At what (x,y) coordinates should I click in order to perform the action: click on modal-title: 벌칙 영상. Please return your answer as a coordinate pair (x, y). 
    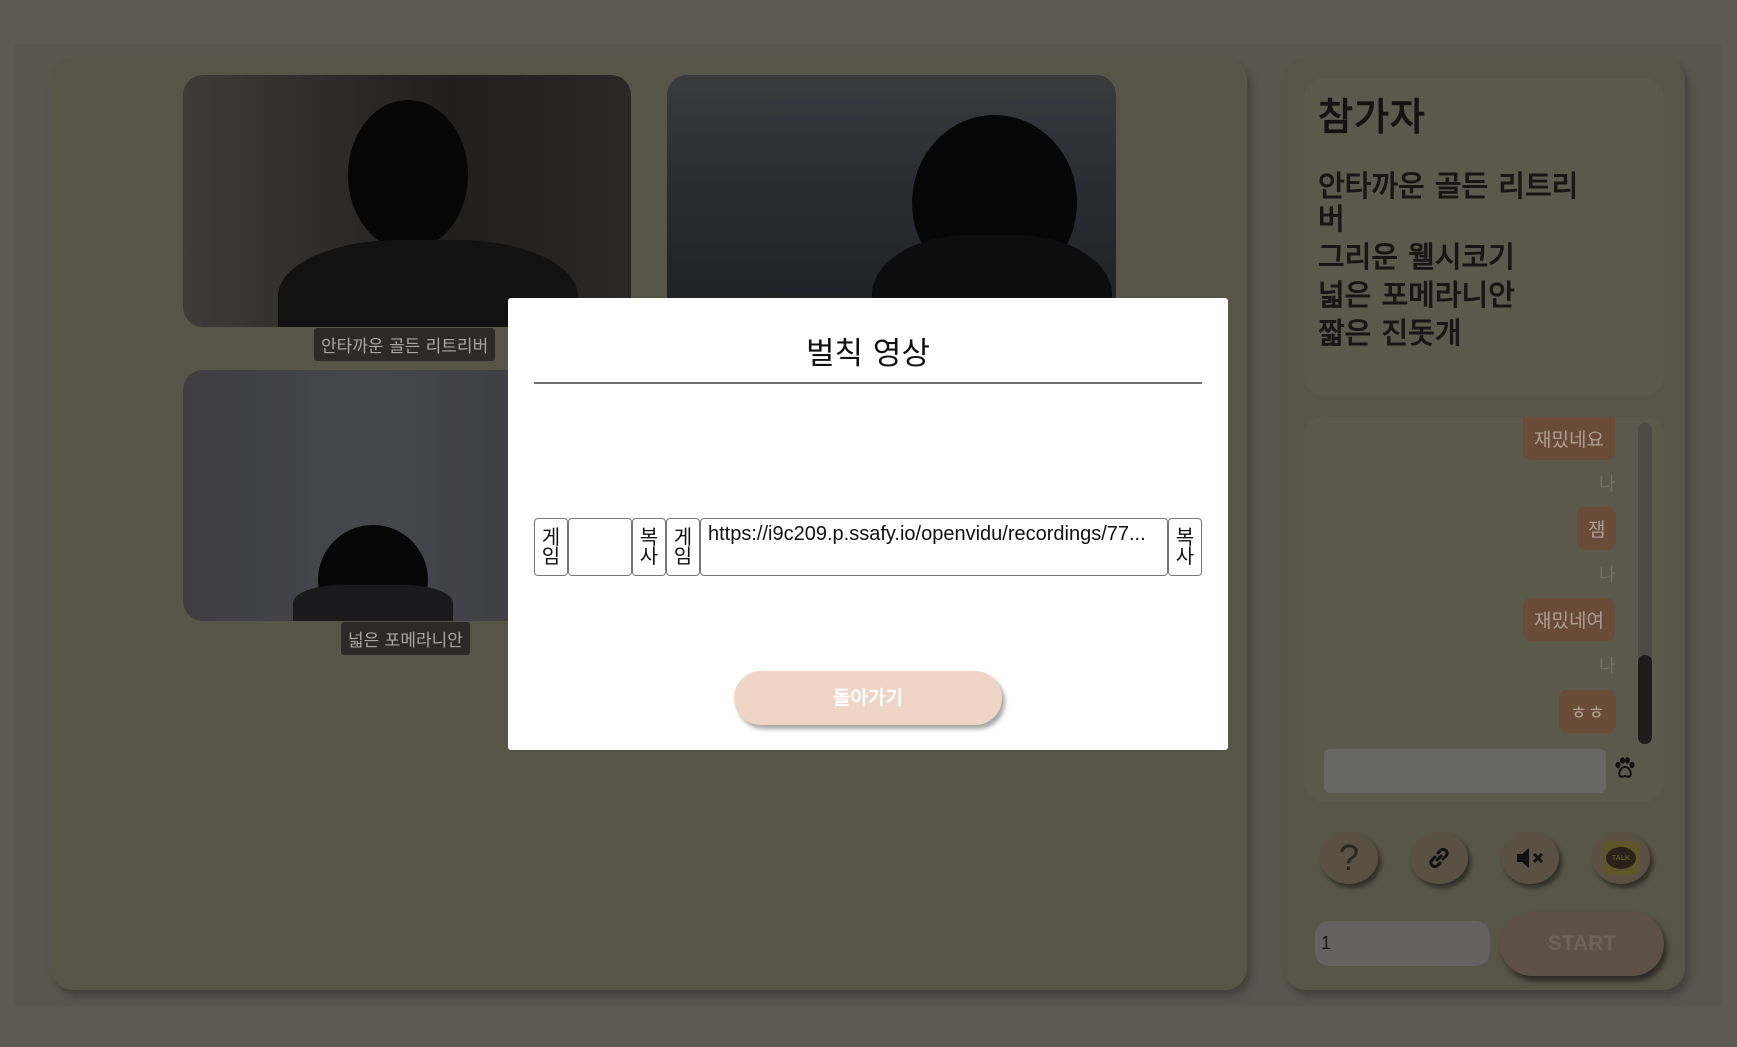
    Looking at the image, I should click on (868, 354).